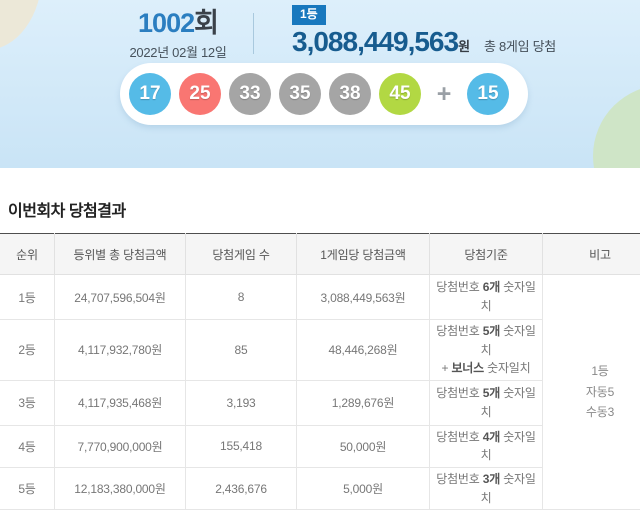  I want to click on criteria-count: 3개, so click(491, 479).